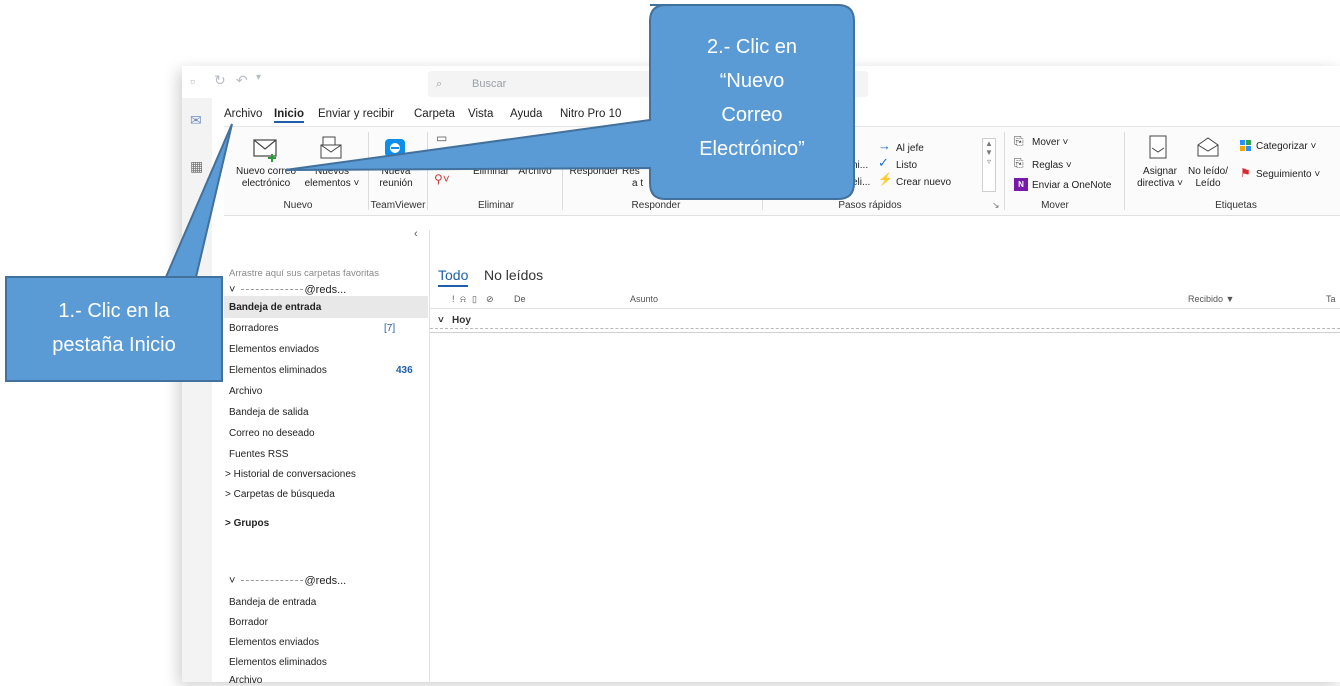 The height and width of the screenshot is (686, 1340). I want to click on callout-1-line-2: pestaña Inicio, so click(114, 345).